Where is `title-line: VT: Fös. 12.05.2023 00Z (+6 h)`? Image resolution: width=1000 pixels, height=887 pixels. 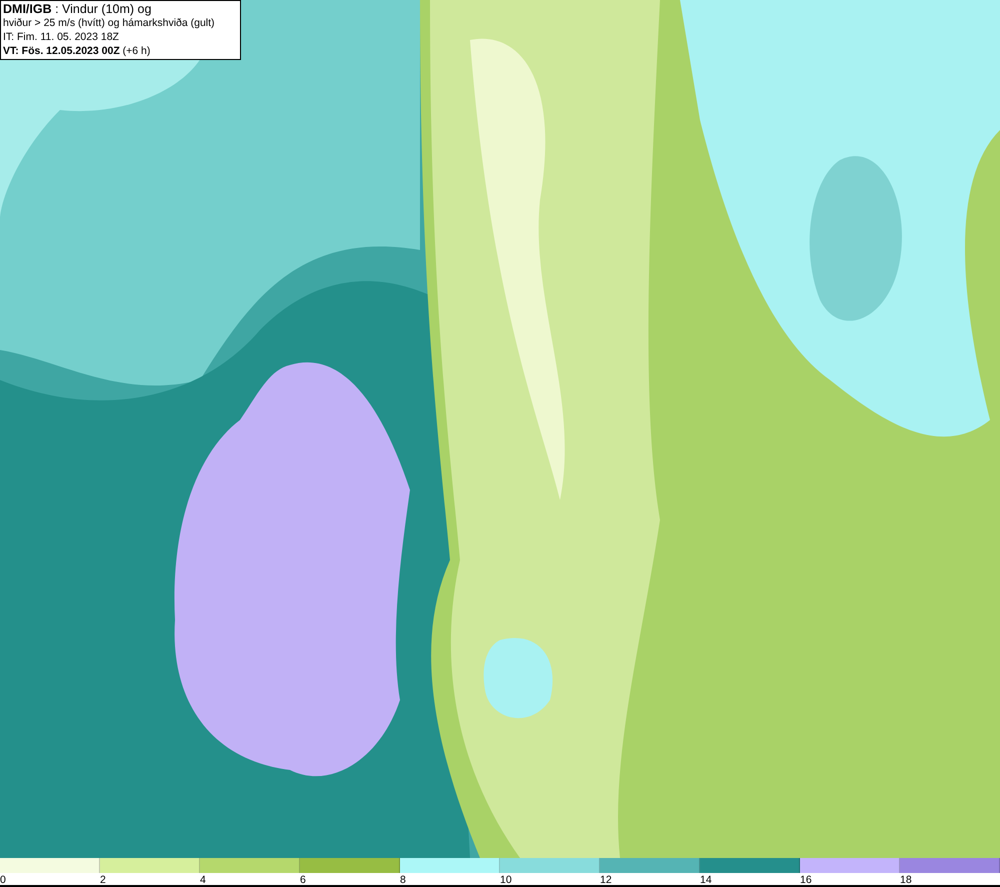 title-line: VT: Fös. 12.05.2023 00Z (+6 h) is located at coordinates (77, 51).